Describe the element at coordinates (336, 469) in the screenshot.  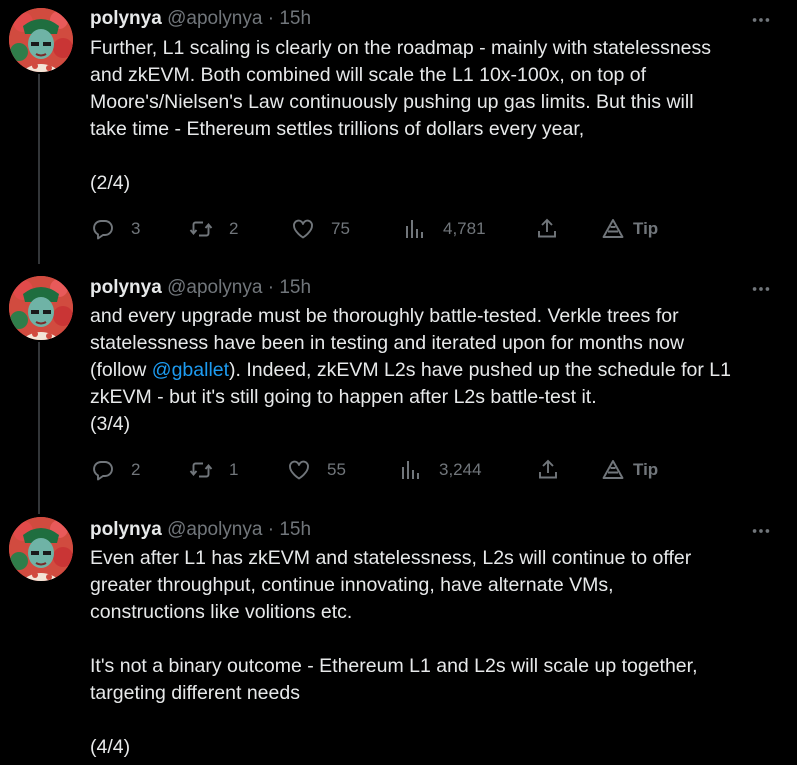
I see `like-count: 55` at that location.